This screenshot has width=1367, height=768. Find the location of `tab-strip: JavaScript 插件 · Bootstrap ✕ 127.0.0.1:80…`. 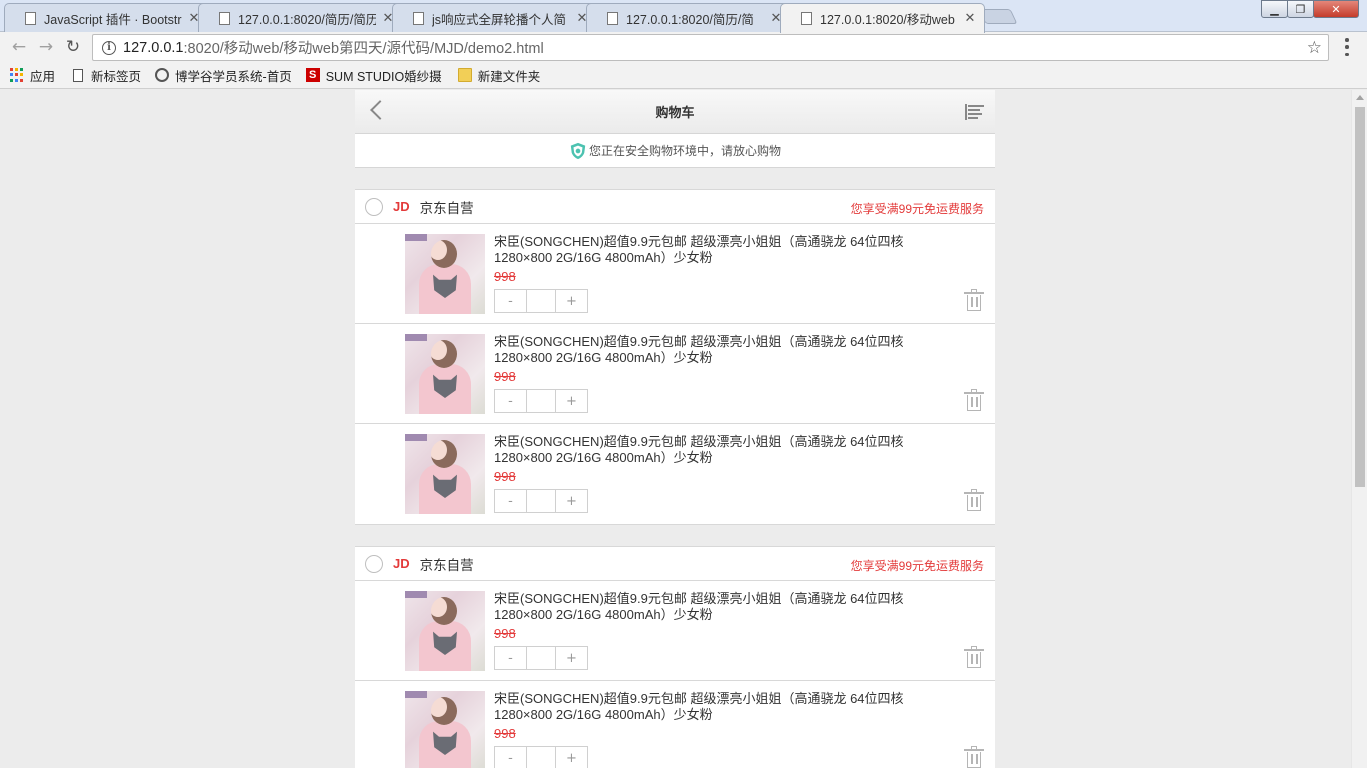

tab-strip: JavaScript 插件 · Bootstrap ✕ 127.0.0.1:80… is located at coordinates (683, 16).